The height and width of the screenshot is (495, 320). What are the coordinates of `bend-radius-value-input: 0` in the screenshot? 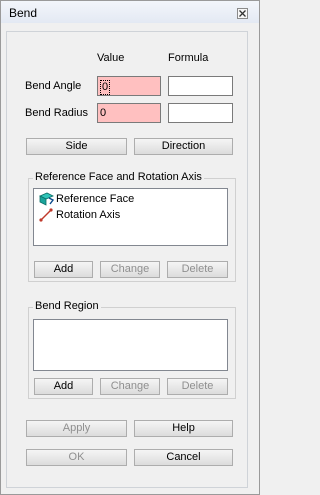 It's located at (129, 113).